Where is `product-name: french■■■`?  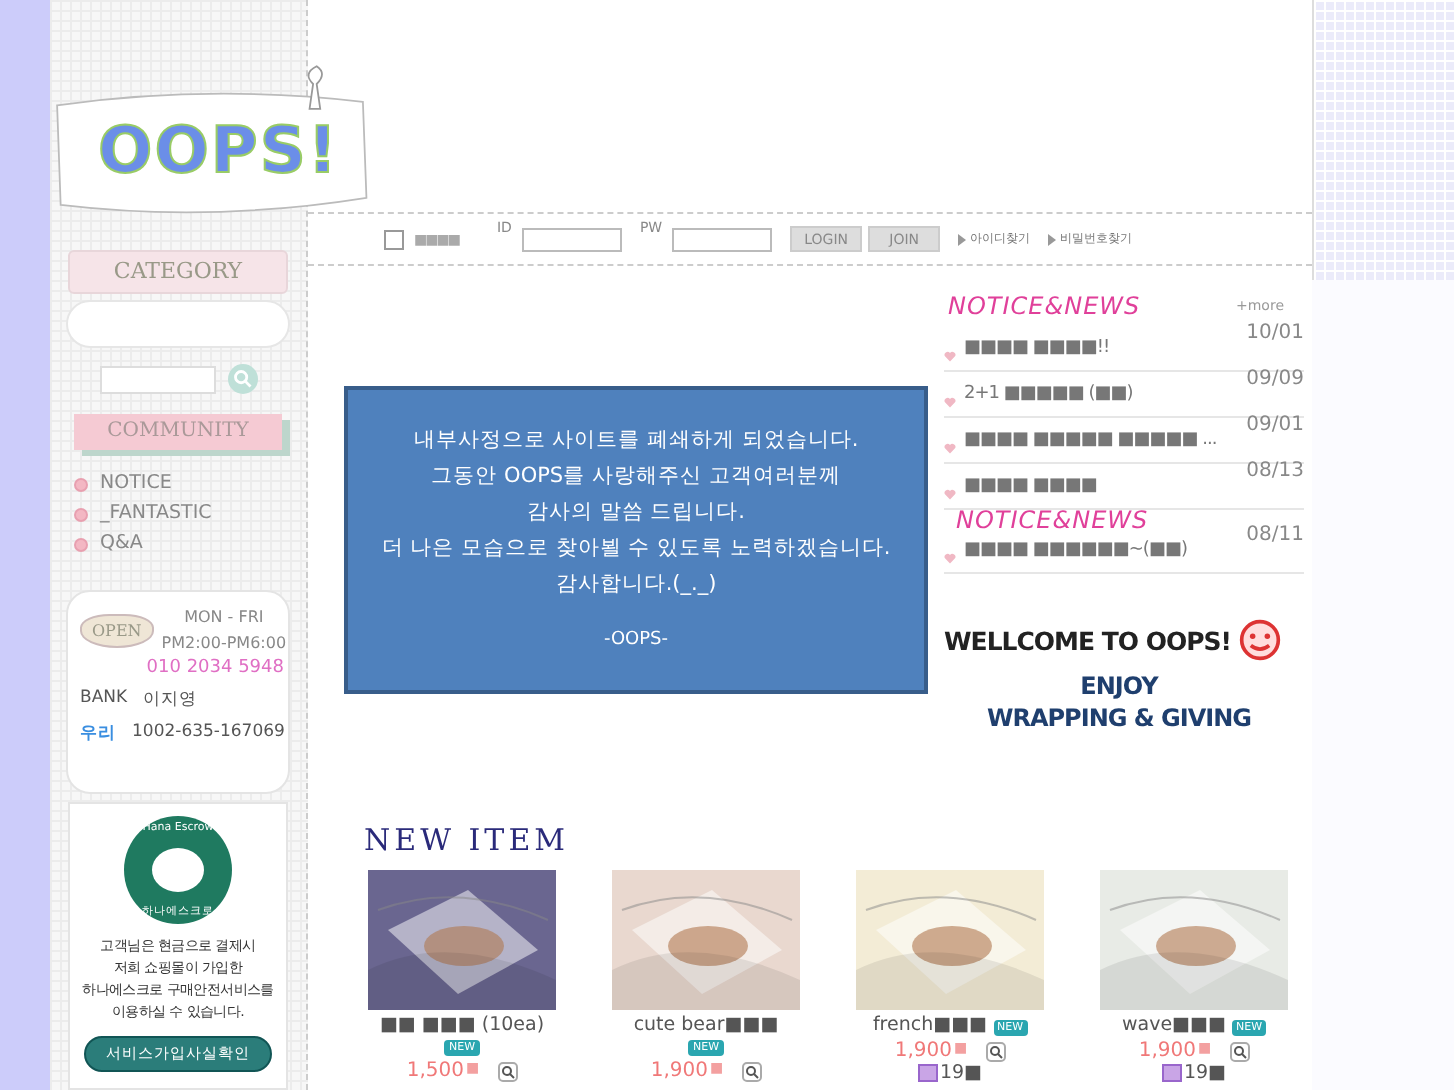
product-name: french■■■ is located at coordinates (930, 1025).